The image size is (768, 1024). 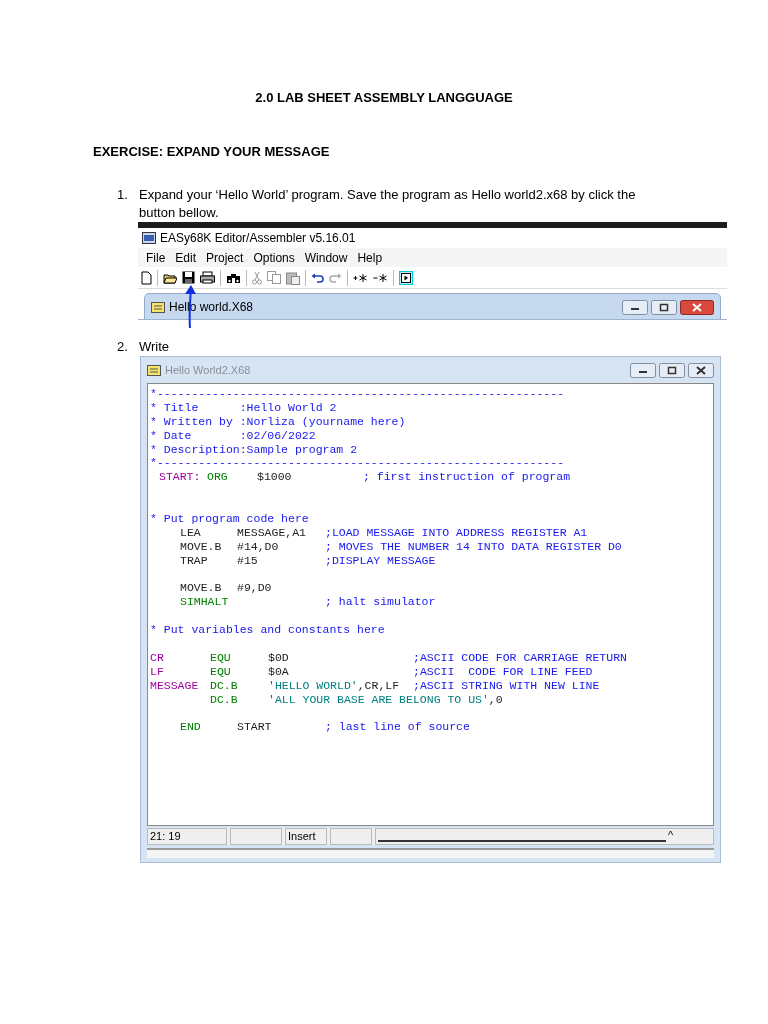 I want to click on menu-item: Edit, so click(x=186, y=257).